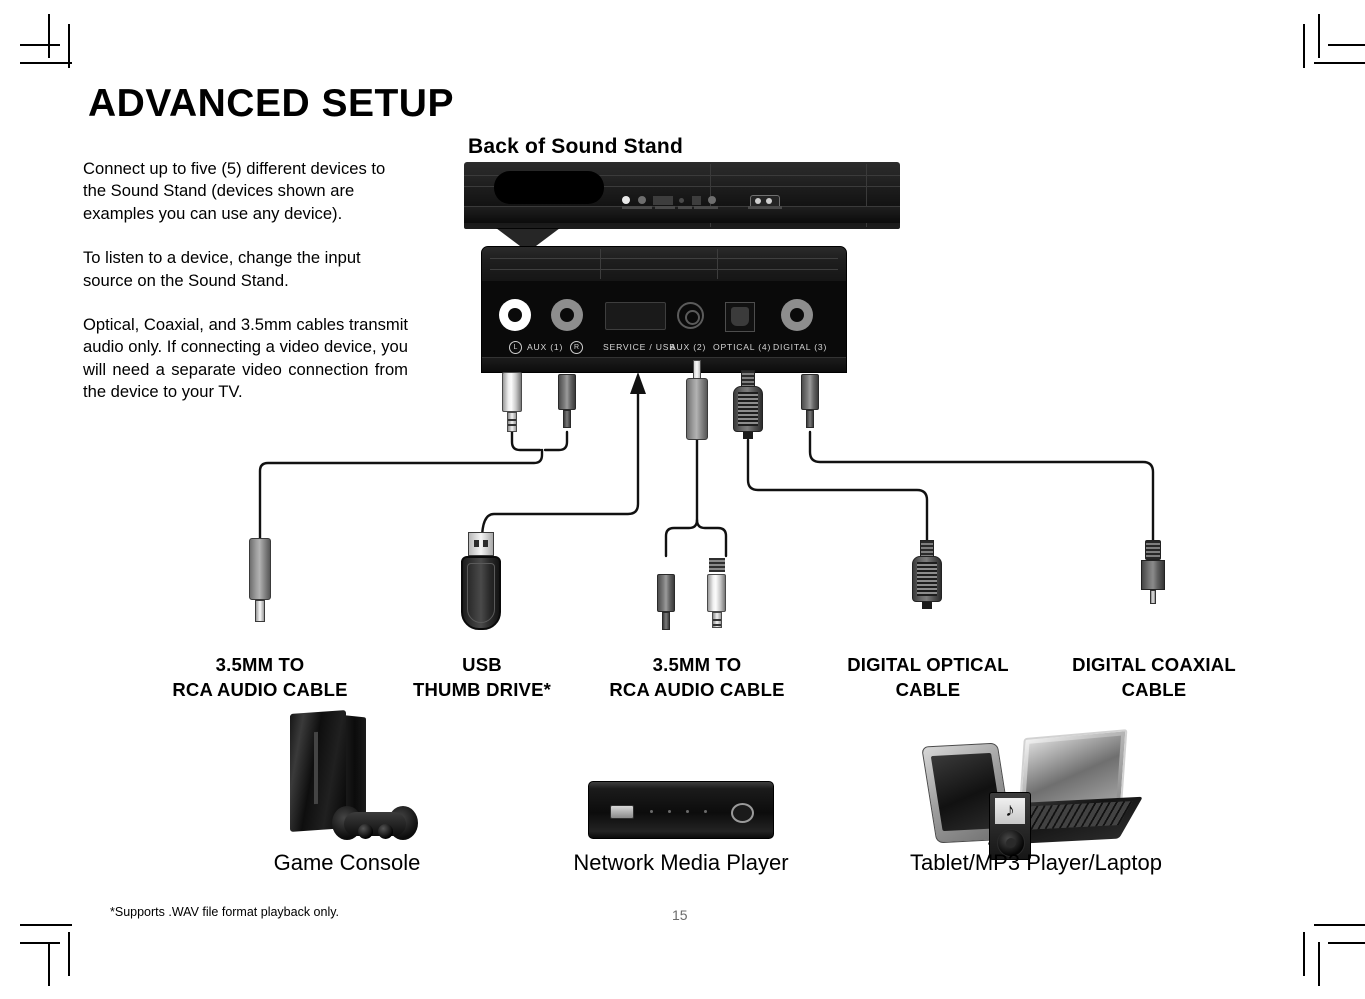  What do you see at coordinates (797, 315) in the screenshot?
I see `port-digital-coax-jack` at bounding box center [797, 315].